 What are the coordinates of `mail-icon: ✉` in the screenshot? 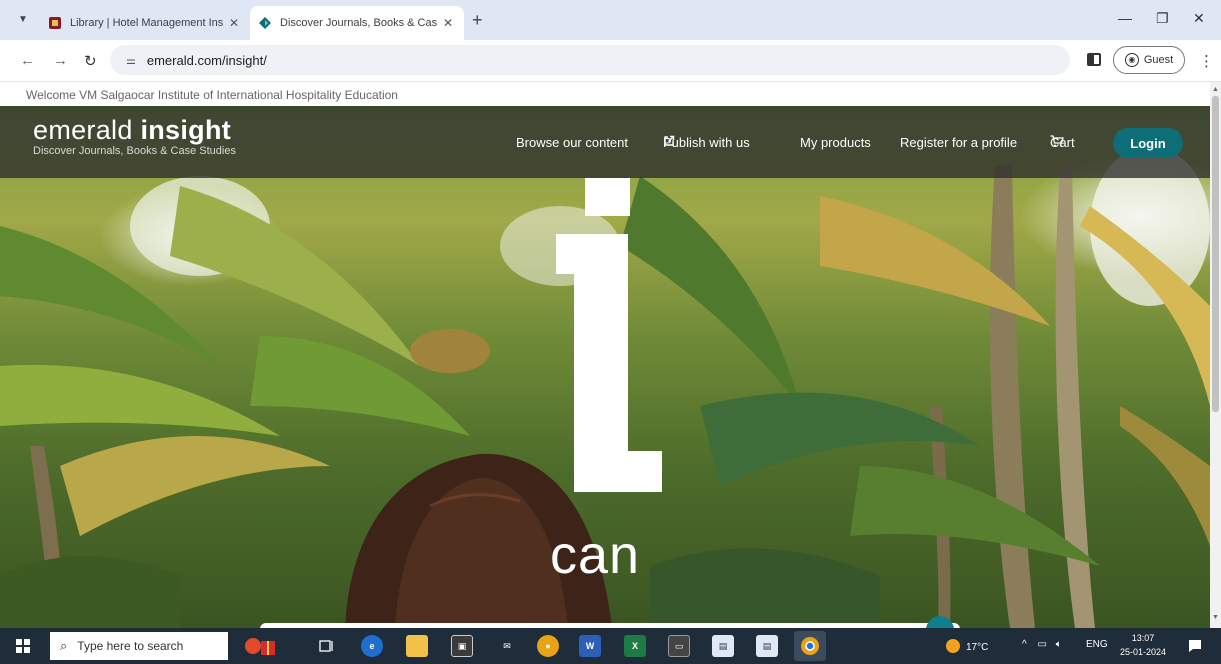 It's located at (507, 646).